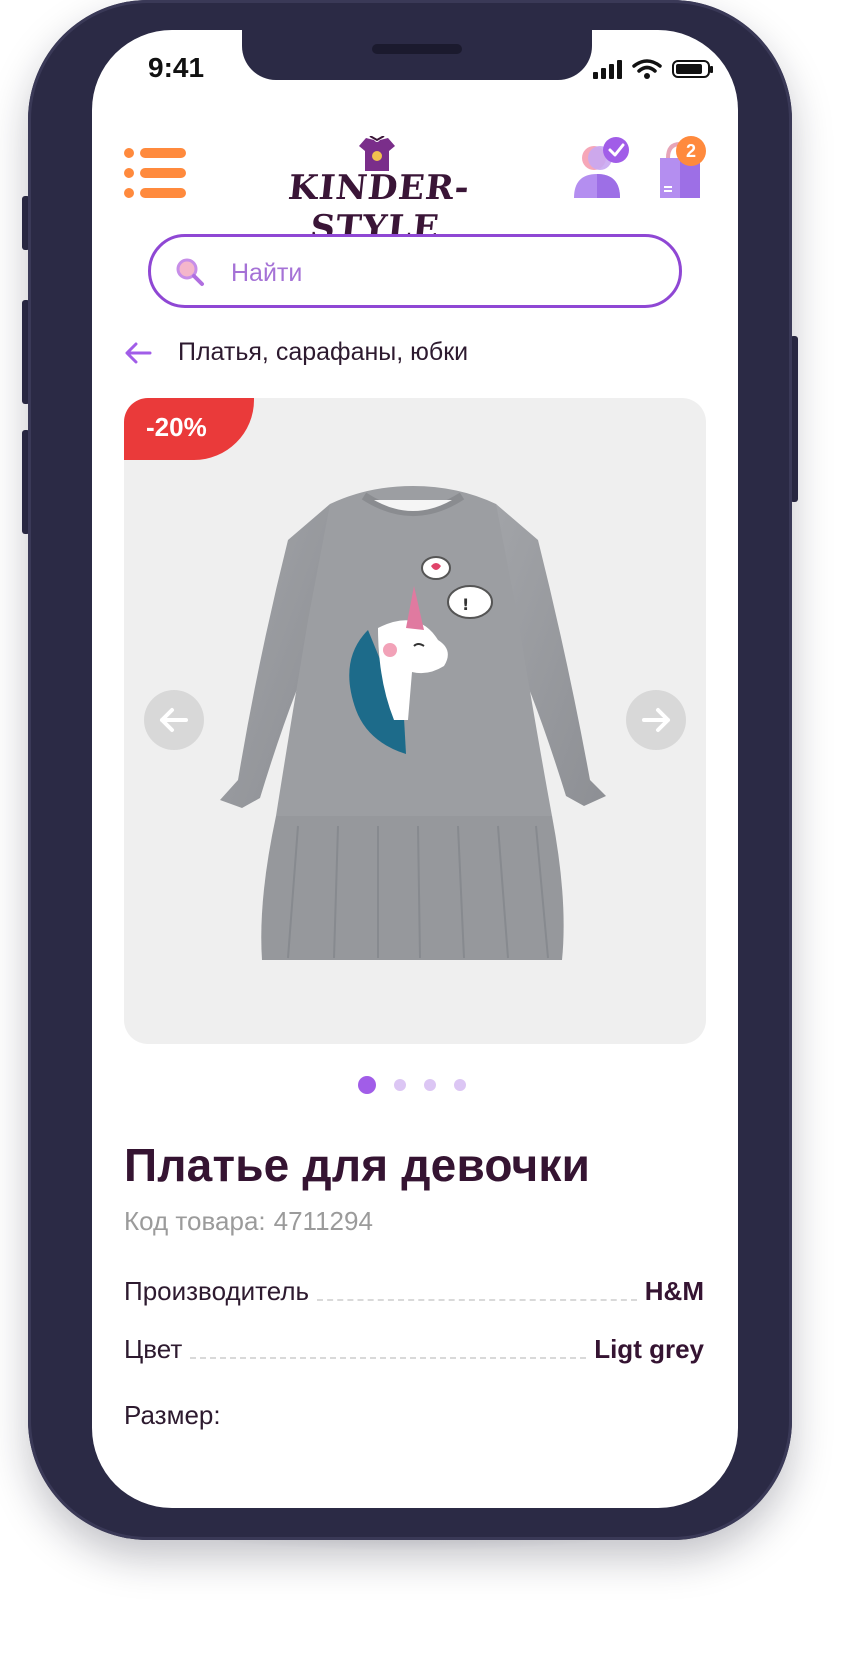 Image resolution: width=846 pixels, height=1656 pixels. I want to click on tshirt-logo-icon, so click(377, 153).